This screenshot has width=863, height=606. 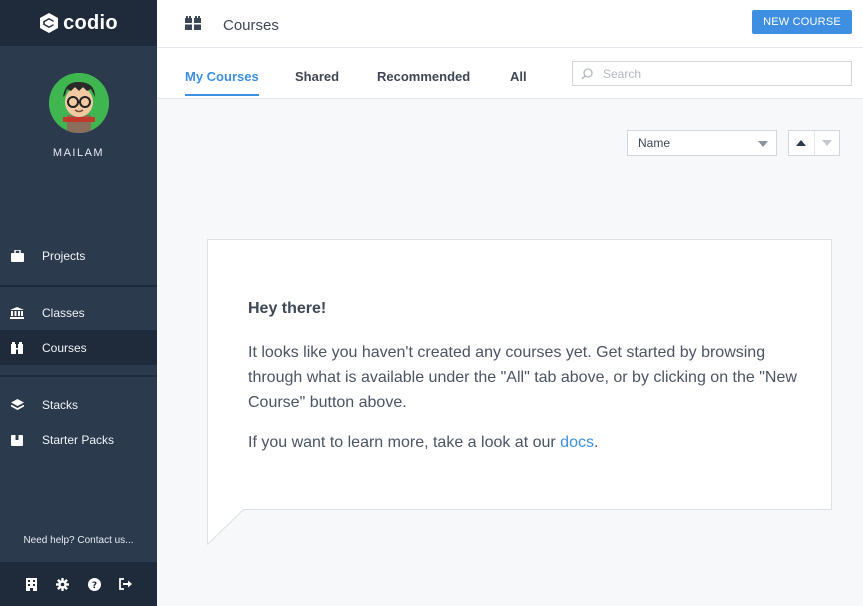 I want to click on sort-ascending-button, so click(x=801, y=143).